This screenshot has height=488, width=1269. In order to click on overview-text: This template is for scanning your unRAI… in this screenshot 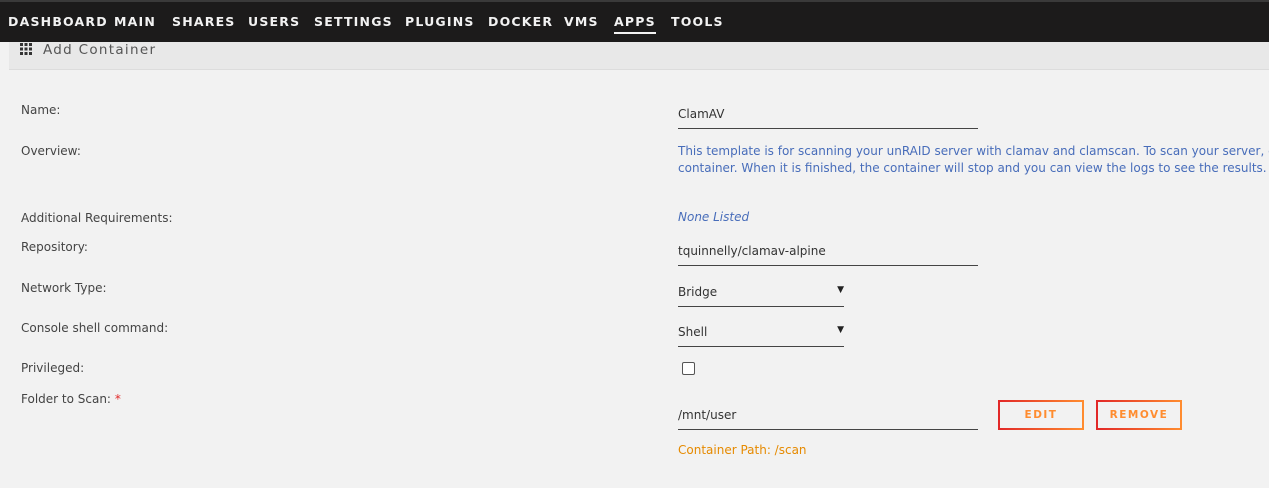, I will do `click(973, 160)`.